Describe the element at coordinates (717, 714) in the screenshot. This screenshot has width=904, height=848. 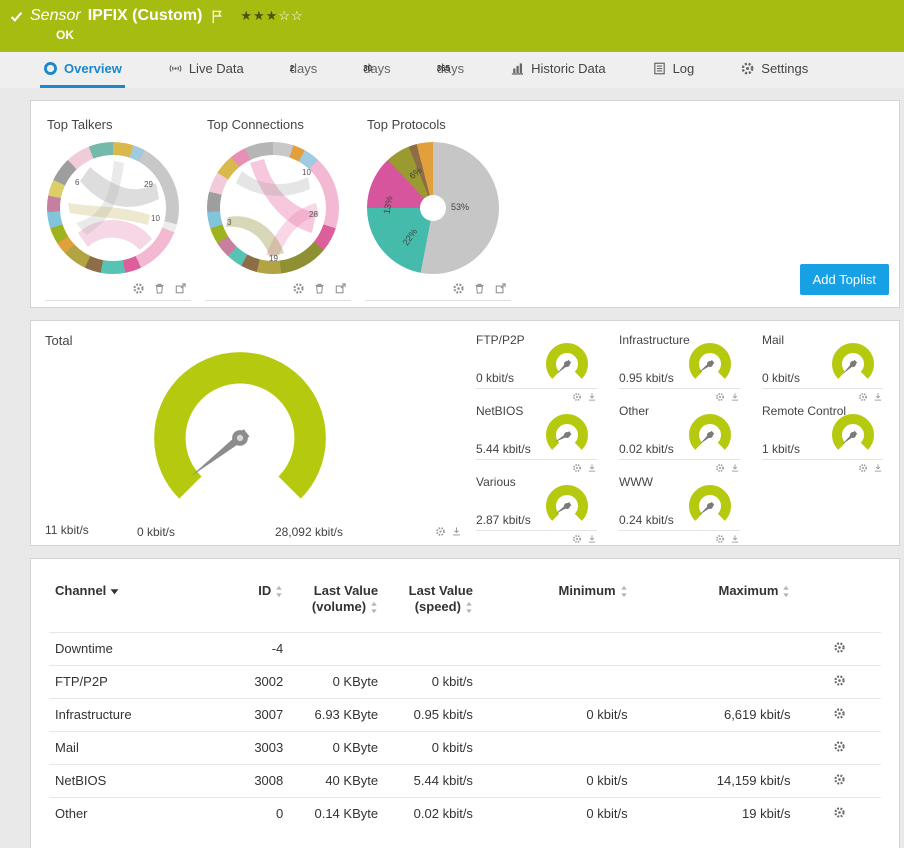
I see `cell-maximum: 6,619 kbit/s` at that location.